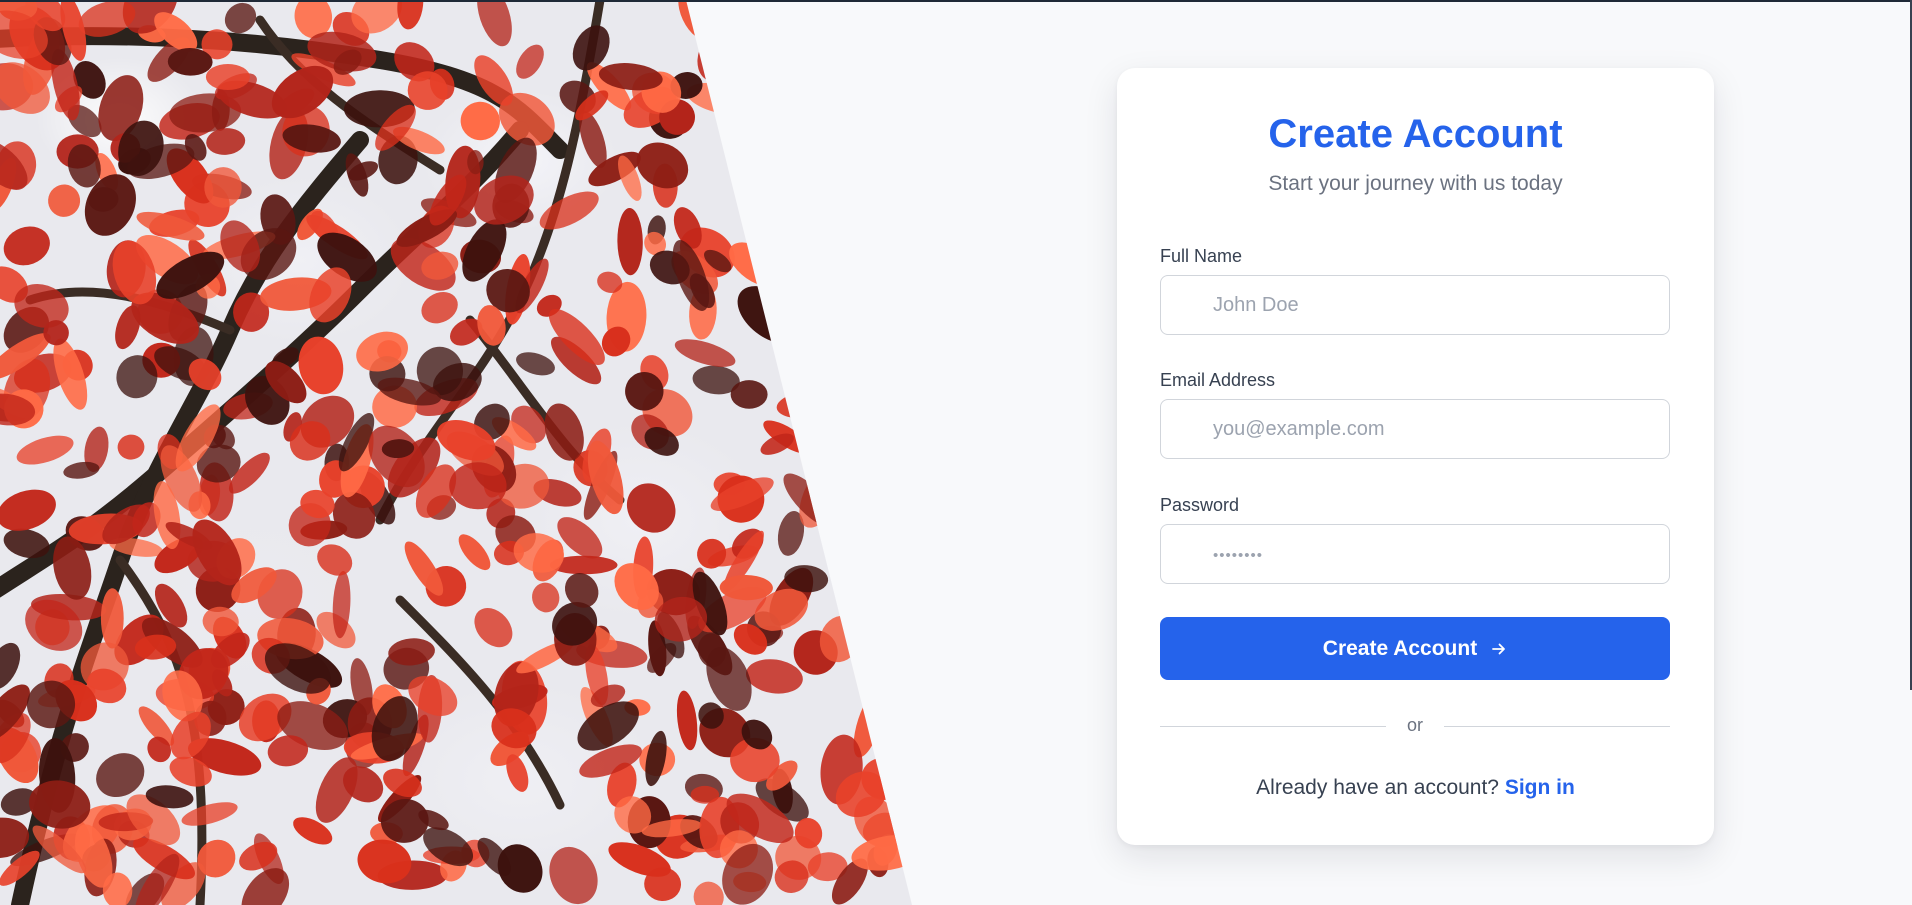  Describe the element at coordinates (1218, 380) in the screenshot. I see `email-label: Email Address` at that location.